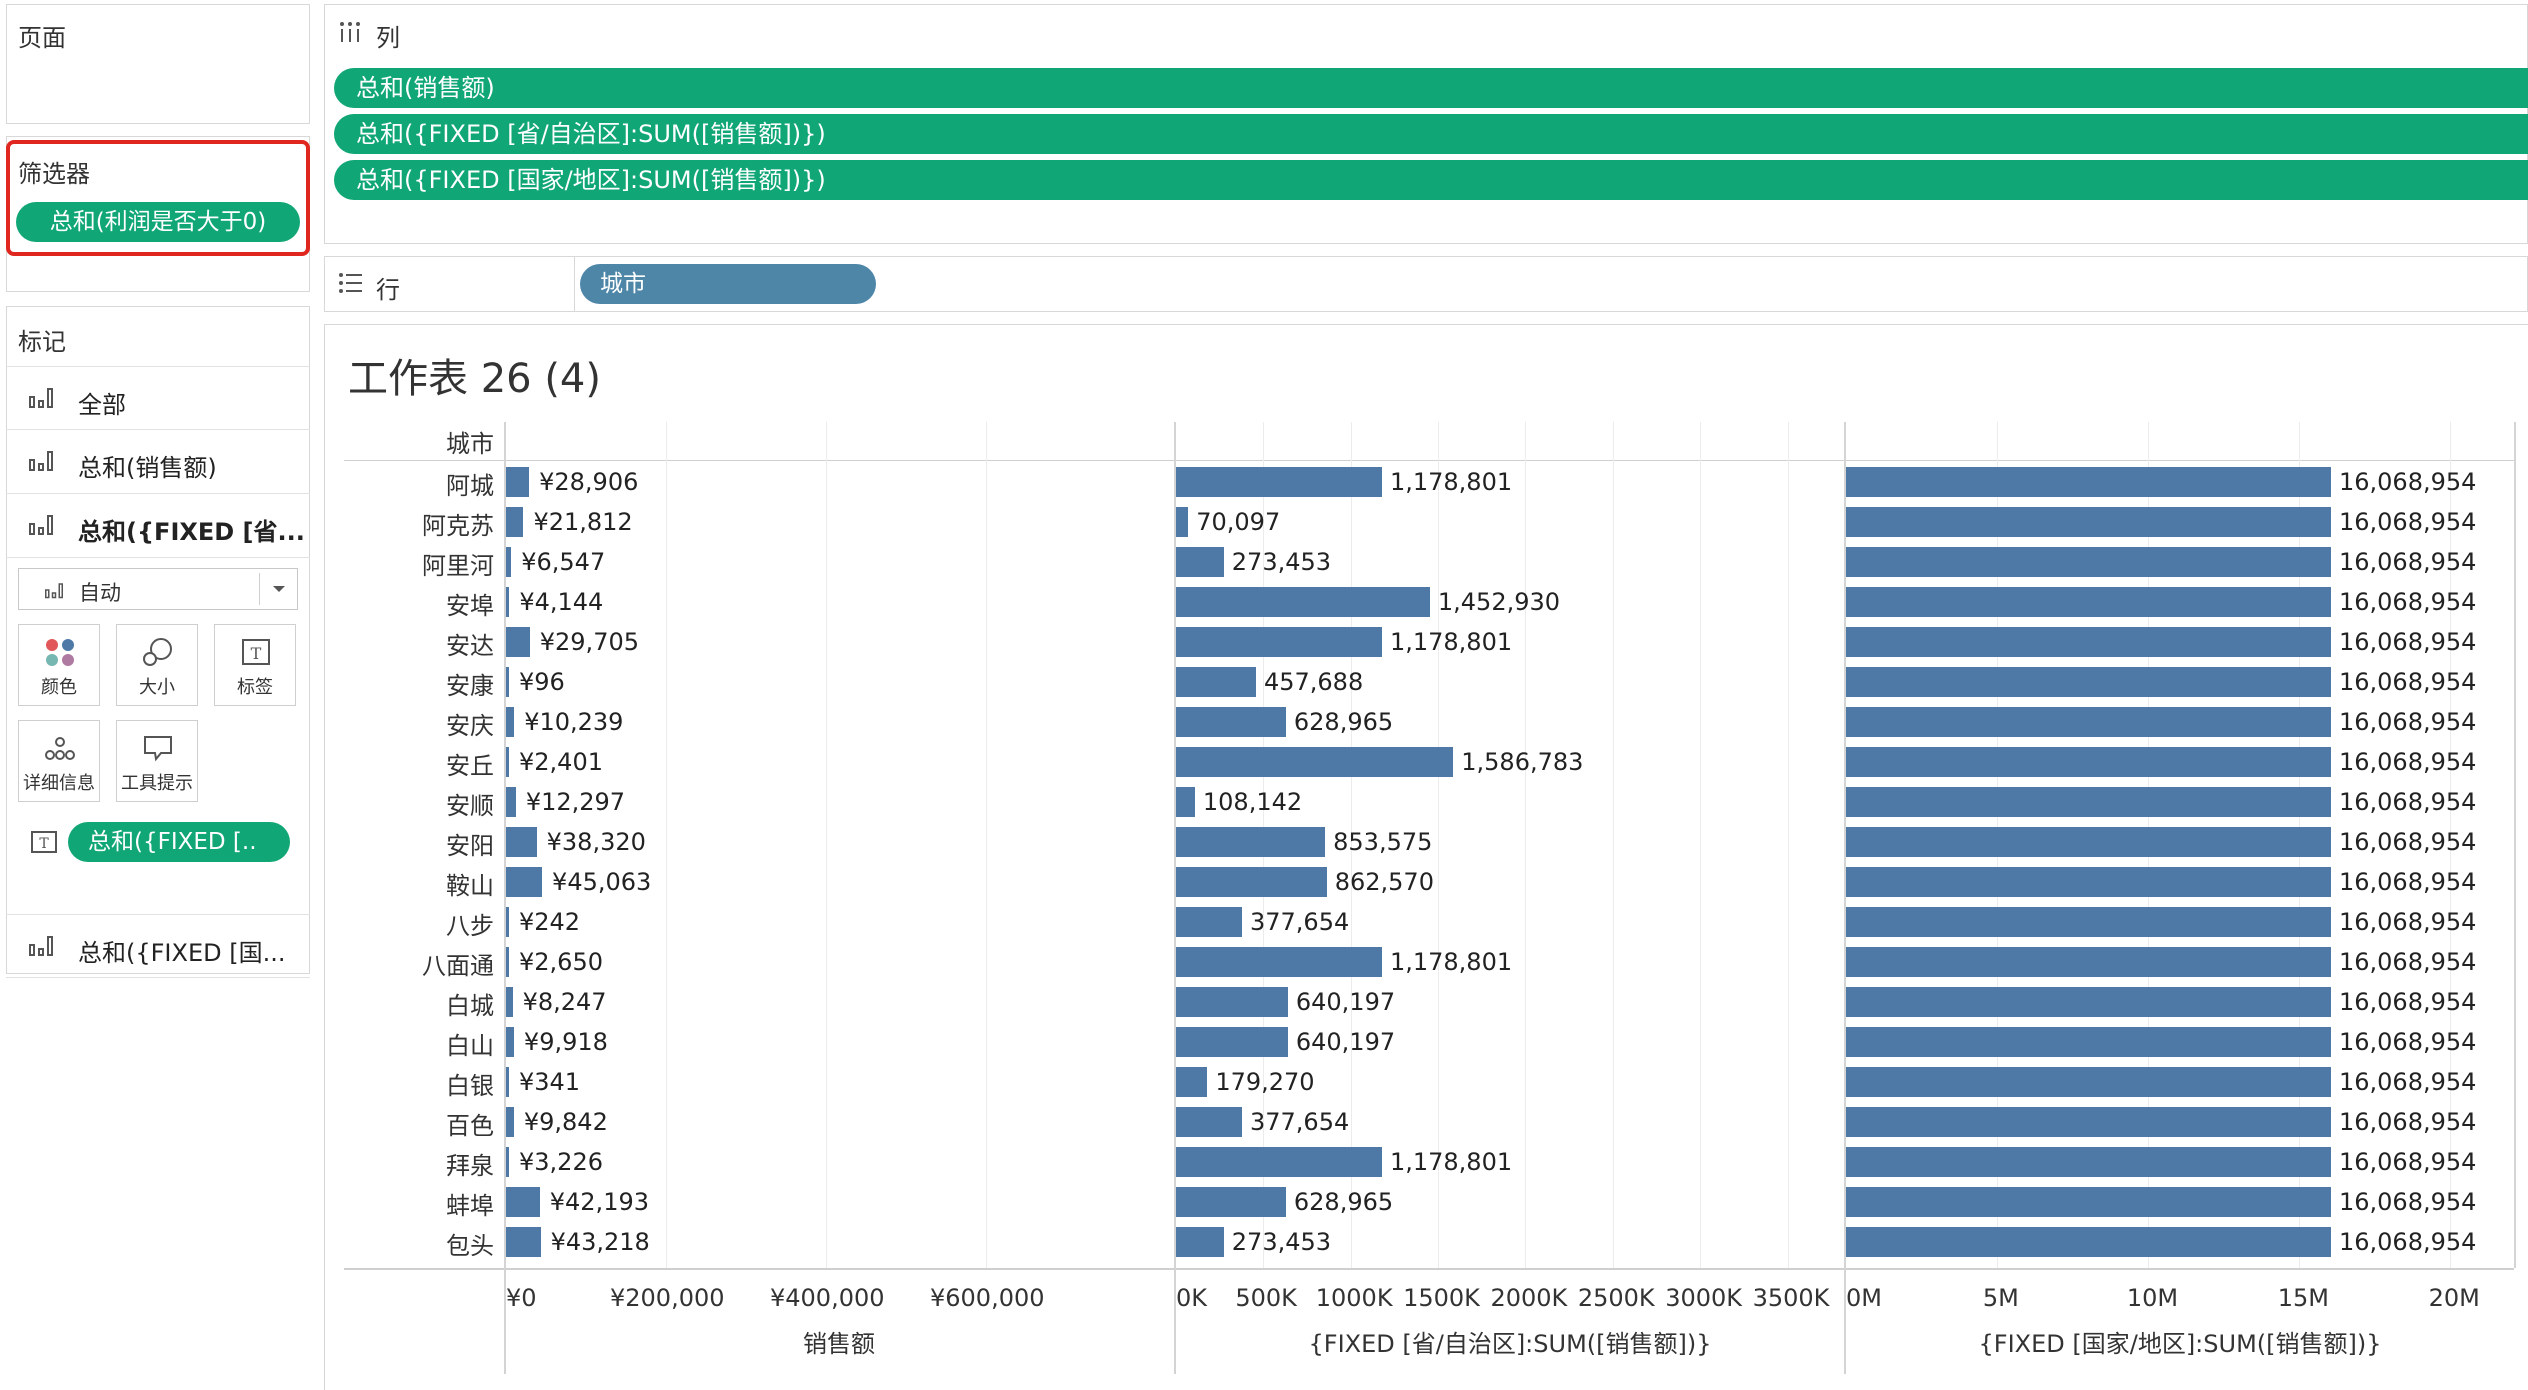  What do you see at coordinates (1265, 1082) in the screenshot?
I see `bar-value-label: 179,270` at bounding box center [1265, 1082].